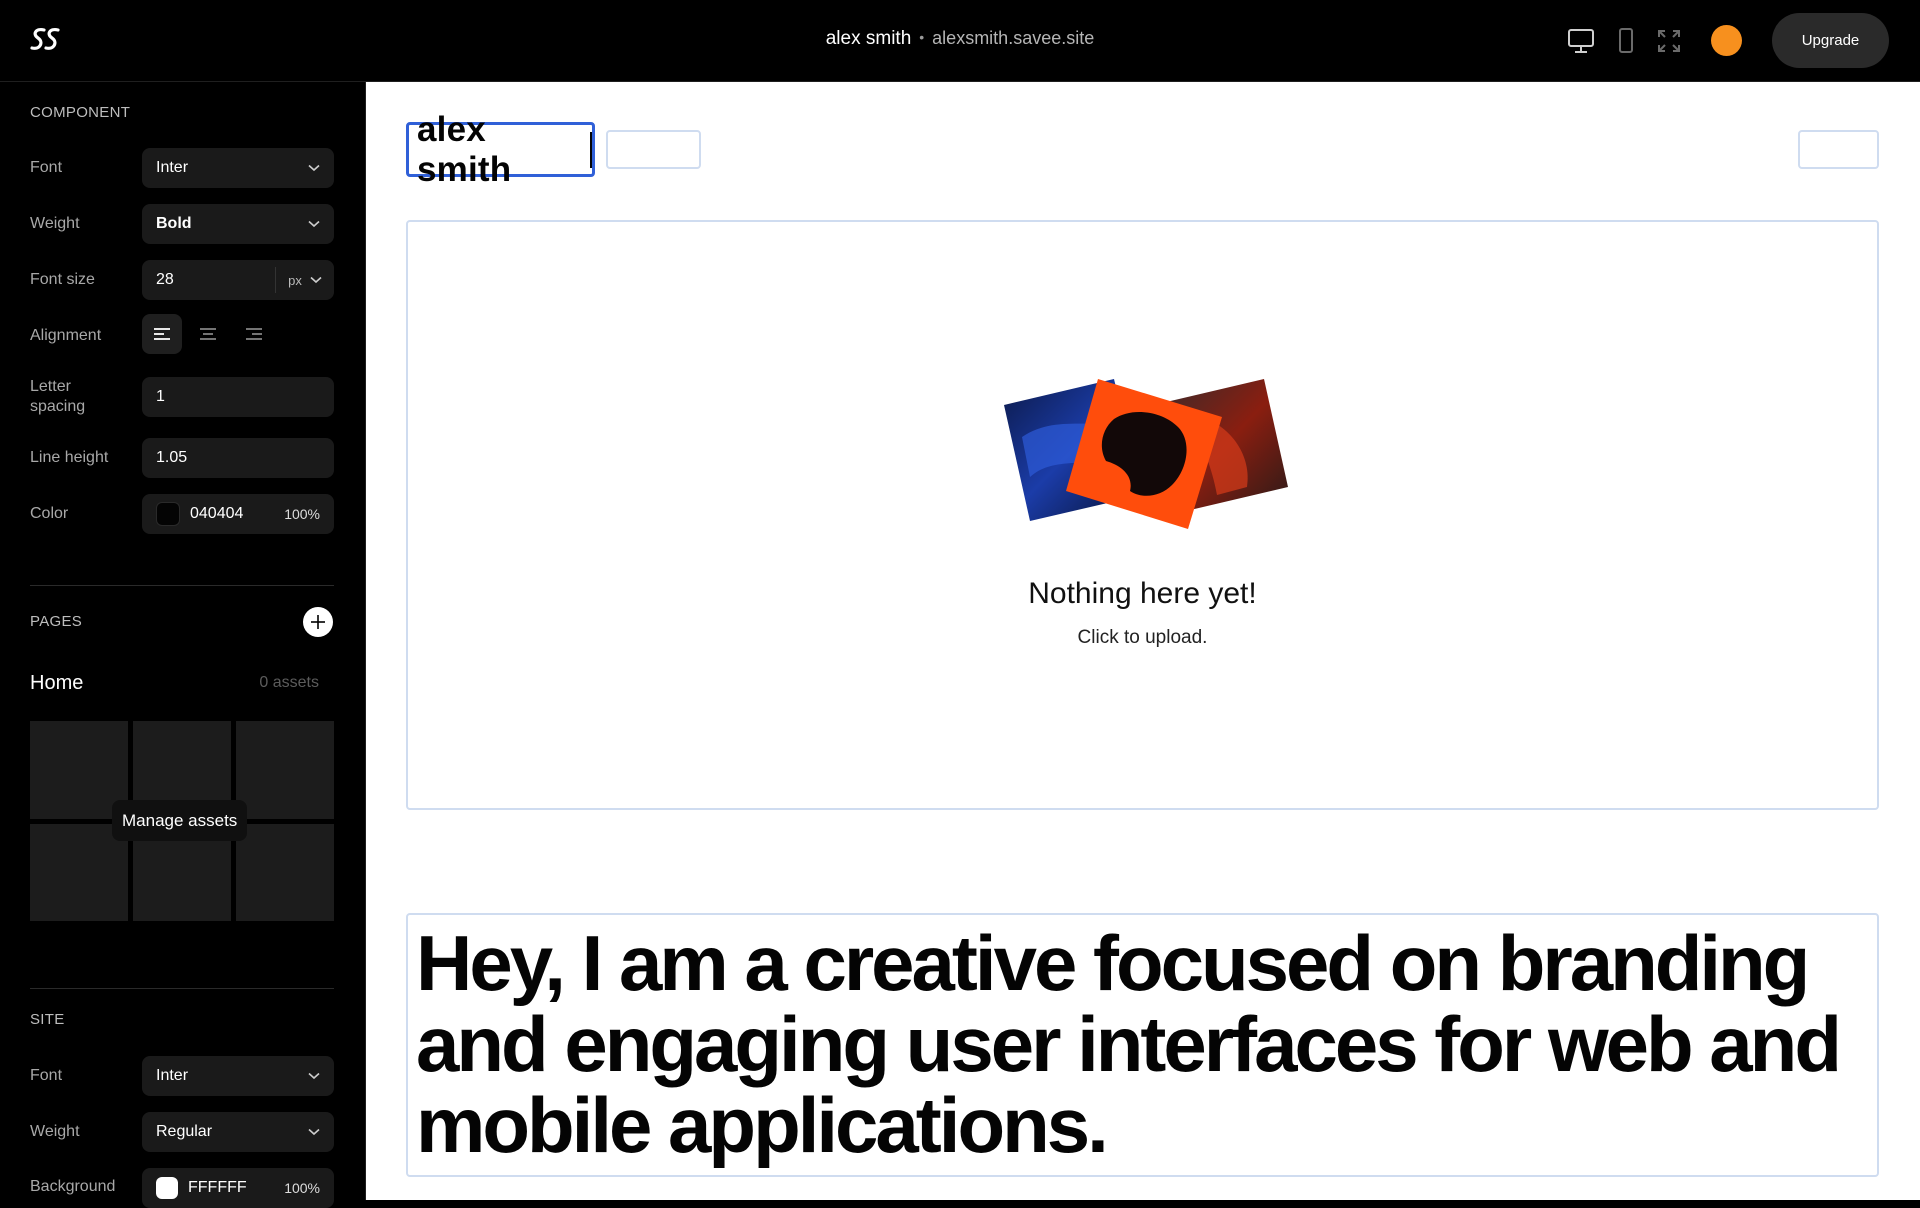 The width and height of the screenshot is (1920, 1208). What do you see at coordinates (238, 1076) in the screenshot?
I see `site-font-select: Inter` at bounding box center [238, 1076].